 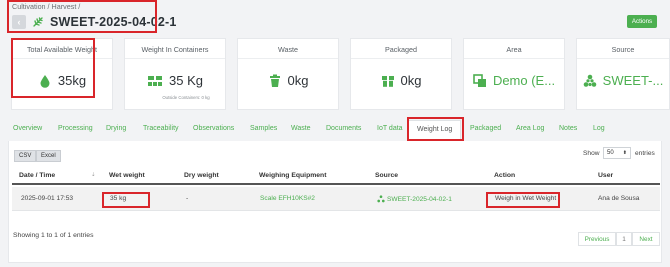 What do you see at coordinates (161, 128) in the screenshot?
I see `tab-traceability: Traceability` at bounding box center [161, 128].